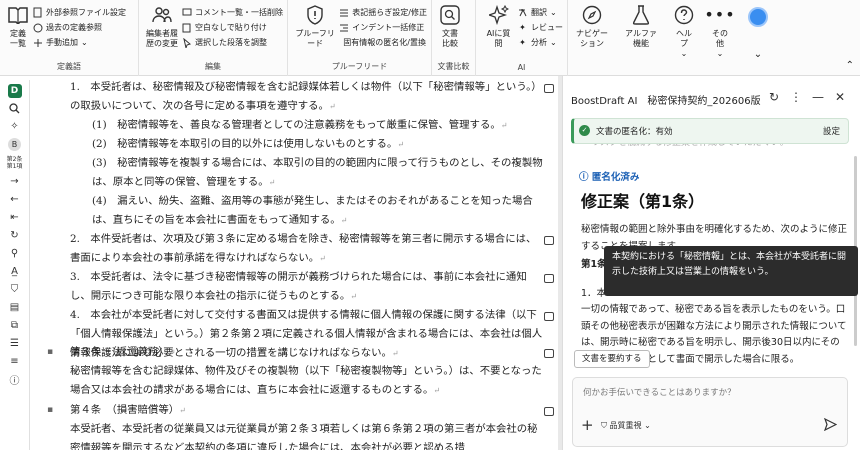 Image resolution: width=860 pixels, height=450 pixels. I want to click on left-toolbar: D ✧ B 第2条 第1項 → ← ⇤ ↻ ⚲ A̲ ⛉ ▤ ⧉ ☰ ≡ ⓘ, so click(15, 265).